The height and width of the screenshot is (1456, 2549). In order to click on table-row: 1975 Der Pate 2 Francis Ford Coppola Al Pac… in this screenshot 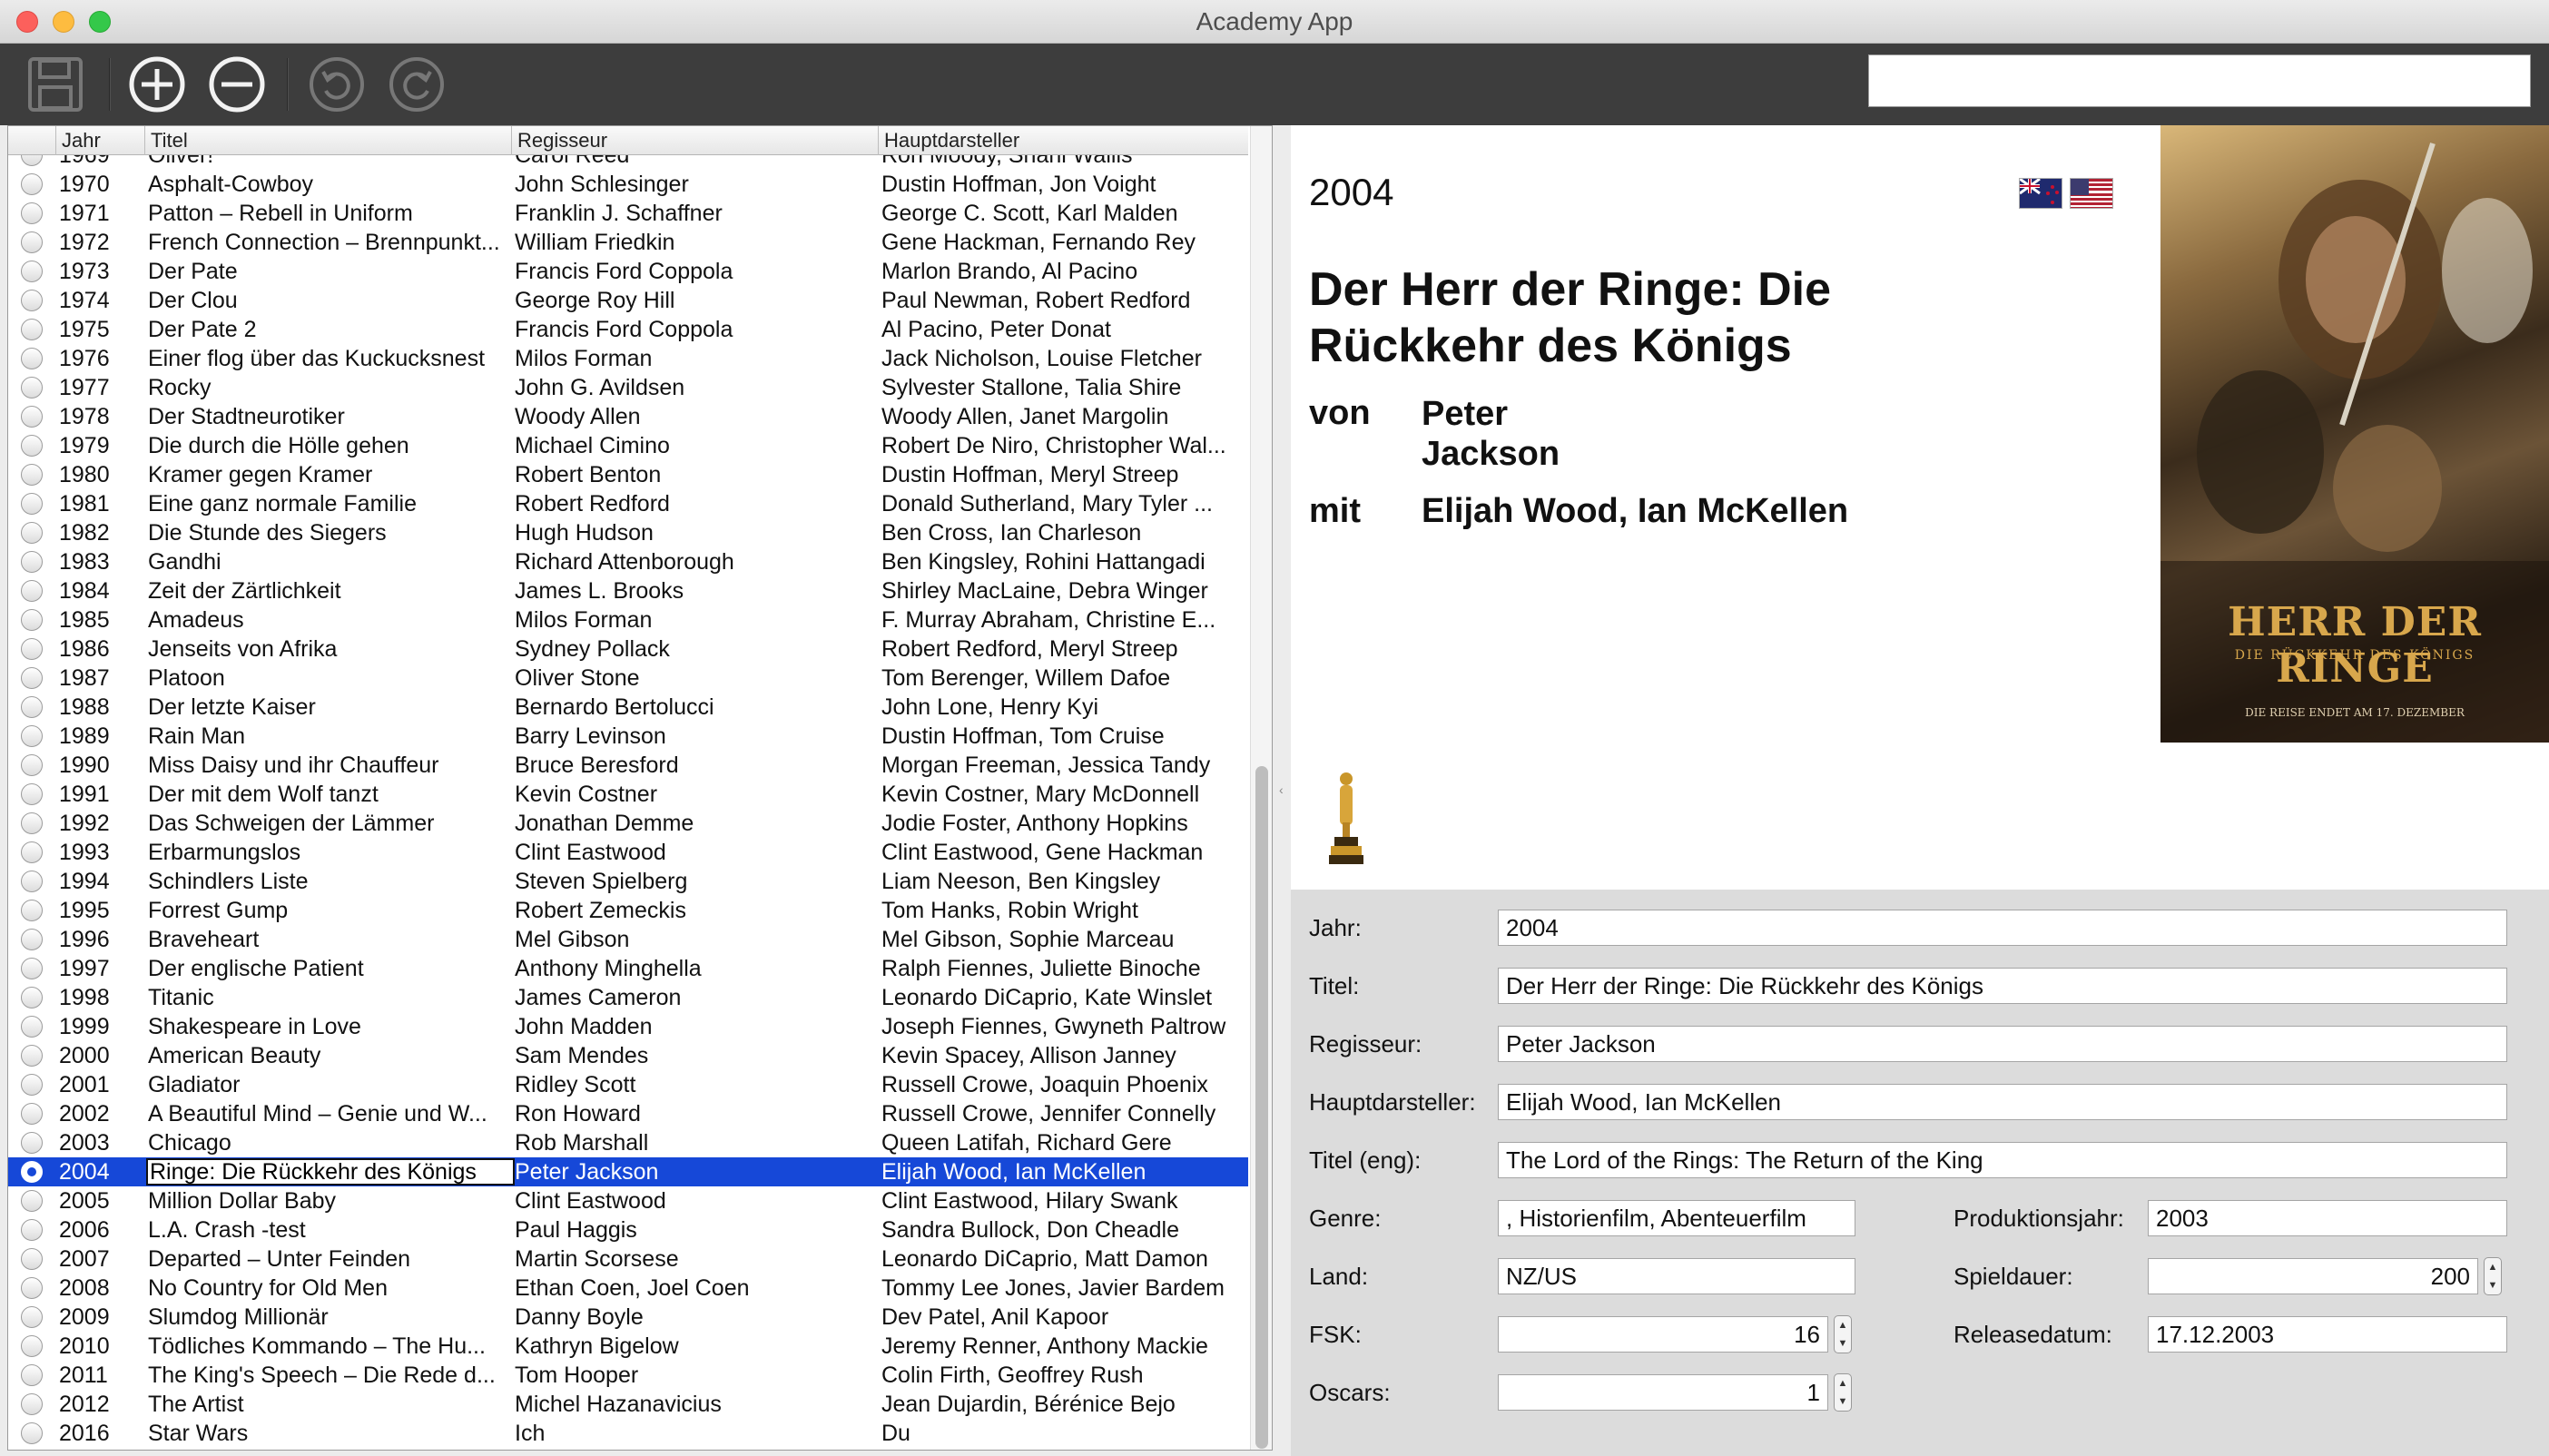, I will do `click(628, 330)`.